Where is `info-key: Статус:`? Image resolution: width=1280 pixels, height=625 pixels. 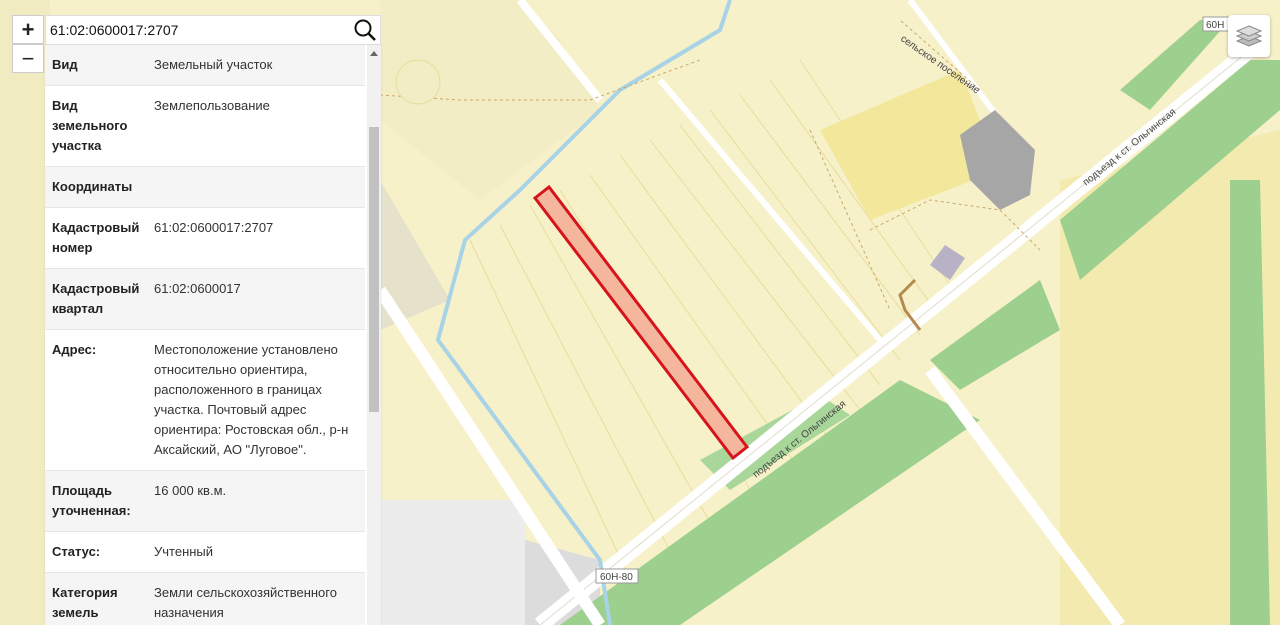 info-key: Статус: is located at coordinates (96, 552).